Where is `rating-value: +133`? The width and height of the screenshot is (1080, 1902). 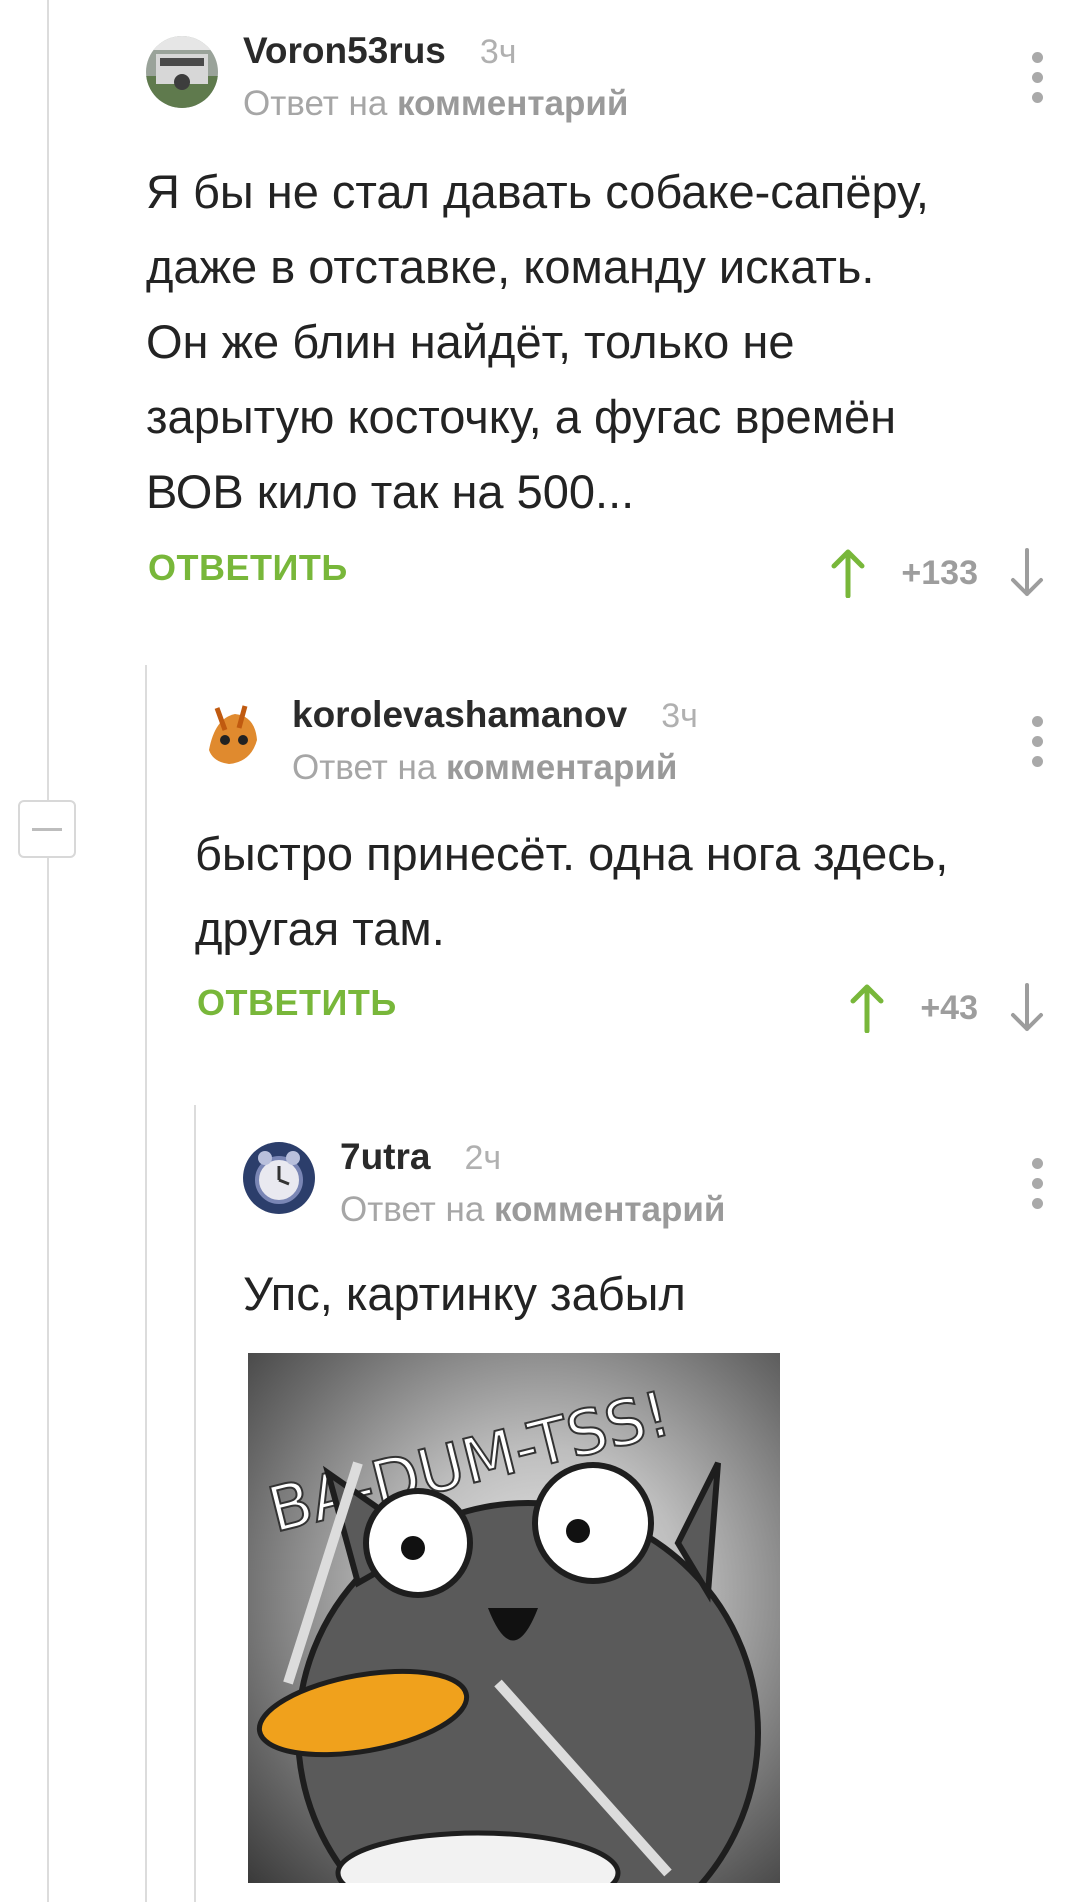
rating-value: +133 is located at coordinates (939, 572).